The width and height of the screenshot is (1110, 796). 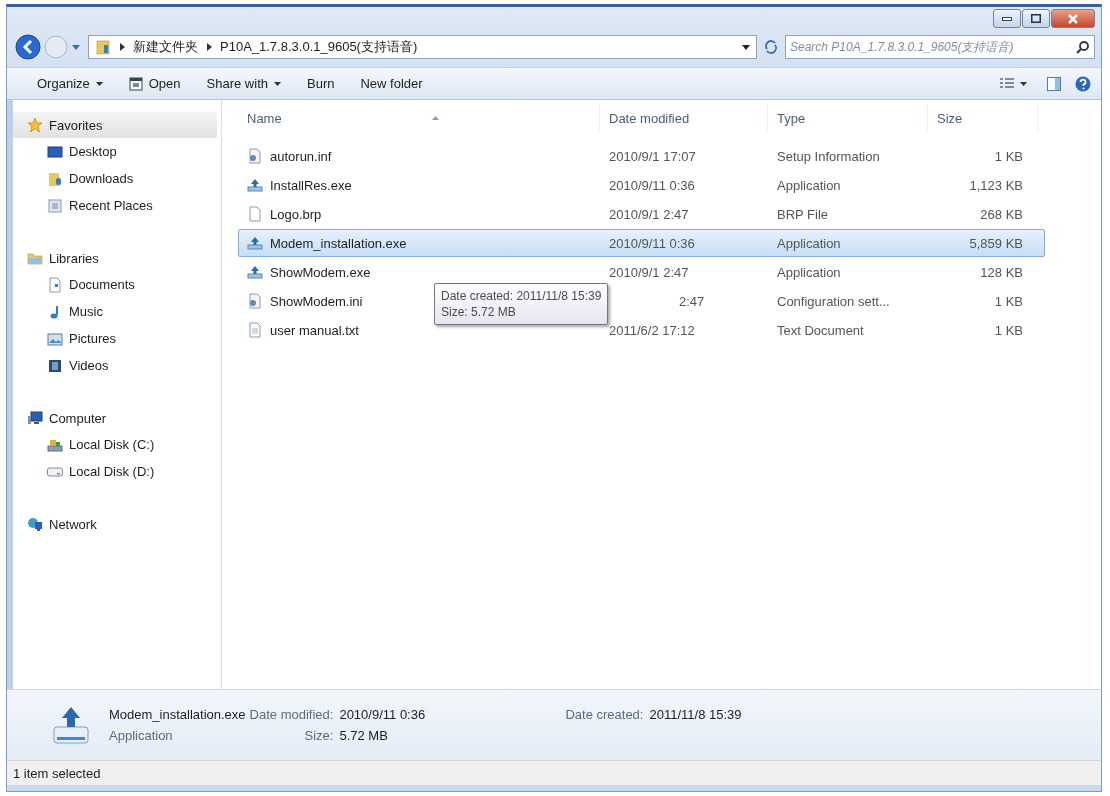 What do you see at coordinates (316, 301) in the screenshot?
I see `file-name: ShowModem.ini` at bounding box center [316, 301].